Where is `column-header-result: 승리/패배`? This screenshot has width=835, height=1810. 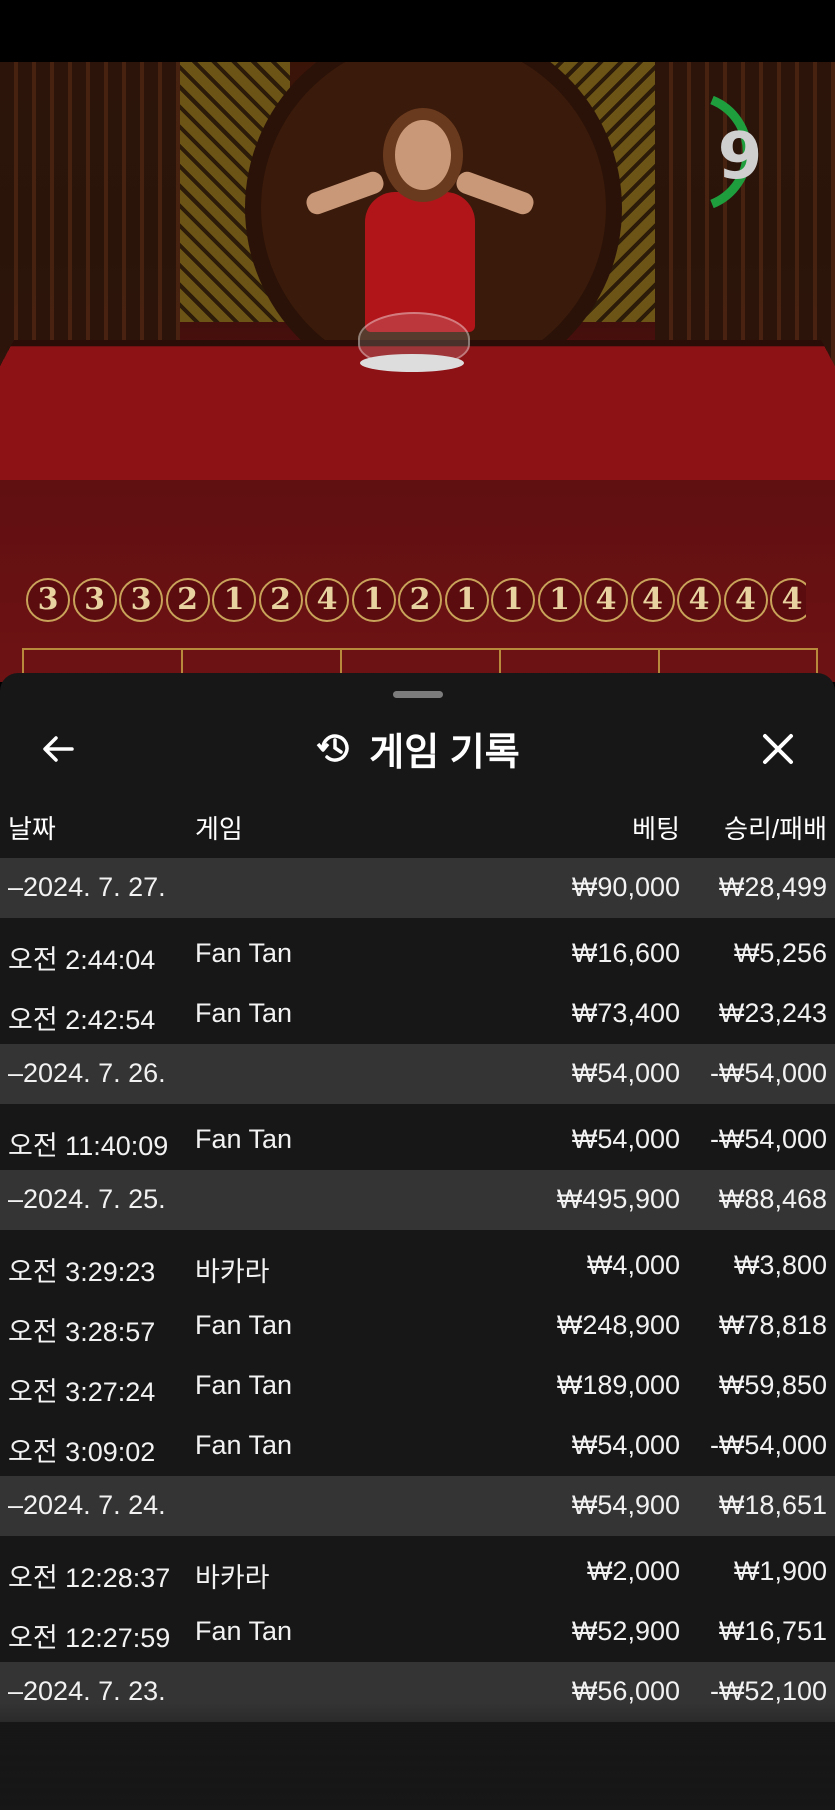 column-header-result: 승리/패배 is located at coordinates (775, 829).